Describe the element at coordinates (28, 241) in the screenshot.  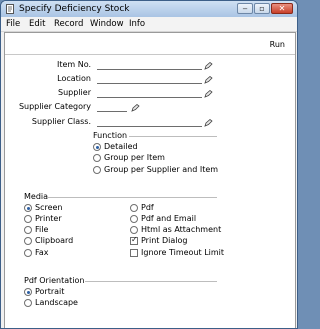
I see `media-clipboard-radio` at that location.